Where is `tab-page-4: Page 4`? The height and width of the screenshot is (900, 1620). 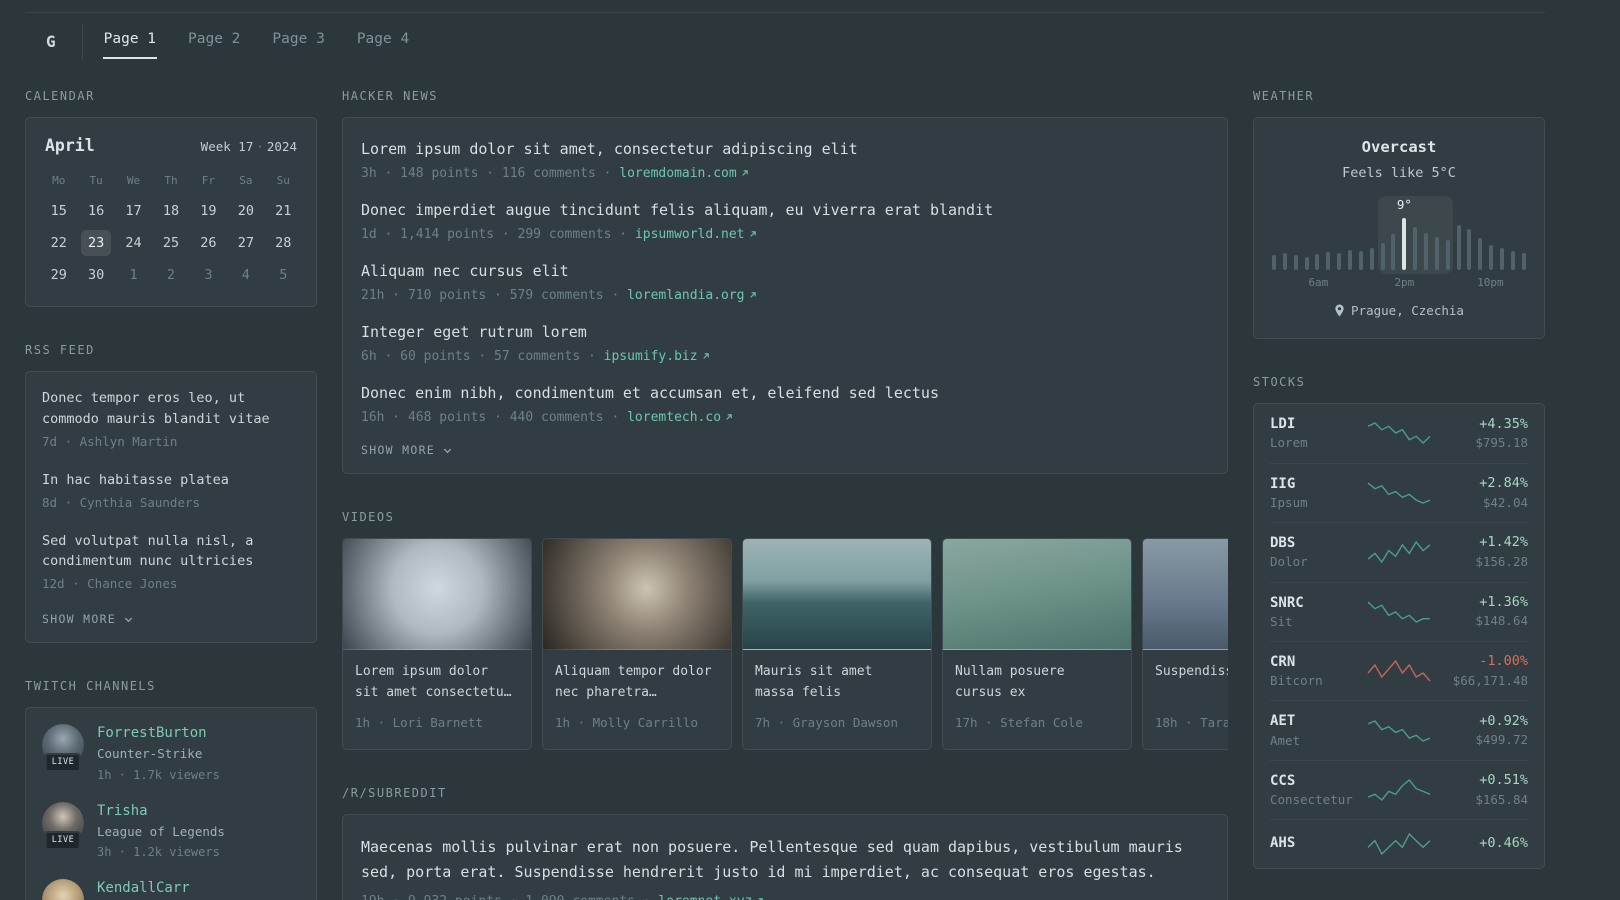
tab-page-4: Page 4 is located at coordinates (383, 42).